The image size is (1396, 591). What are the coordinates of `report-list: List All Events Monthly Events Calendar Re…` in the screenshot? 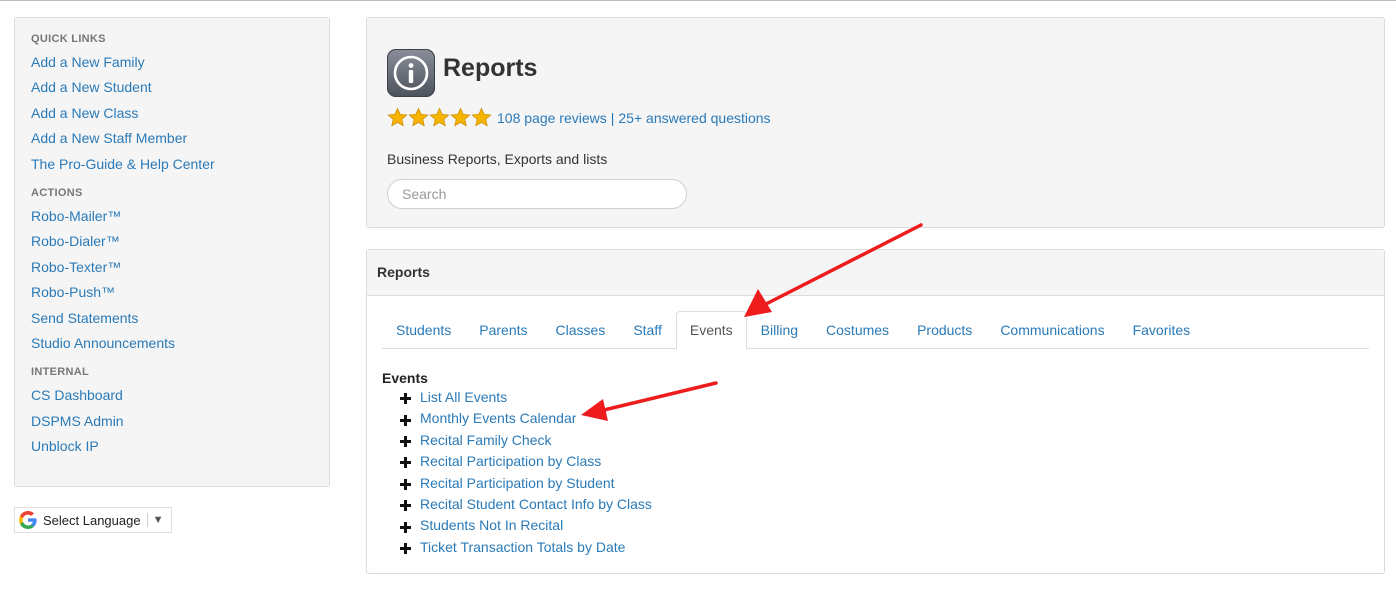 It's located at (526, 472).